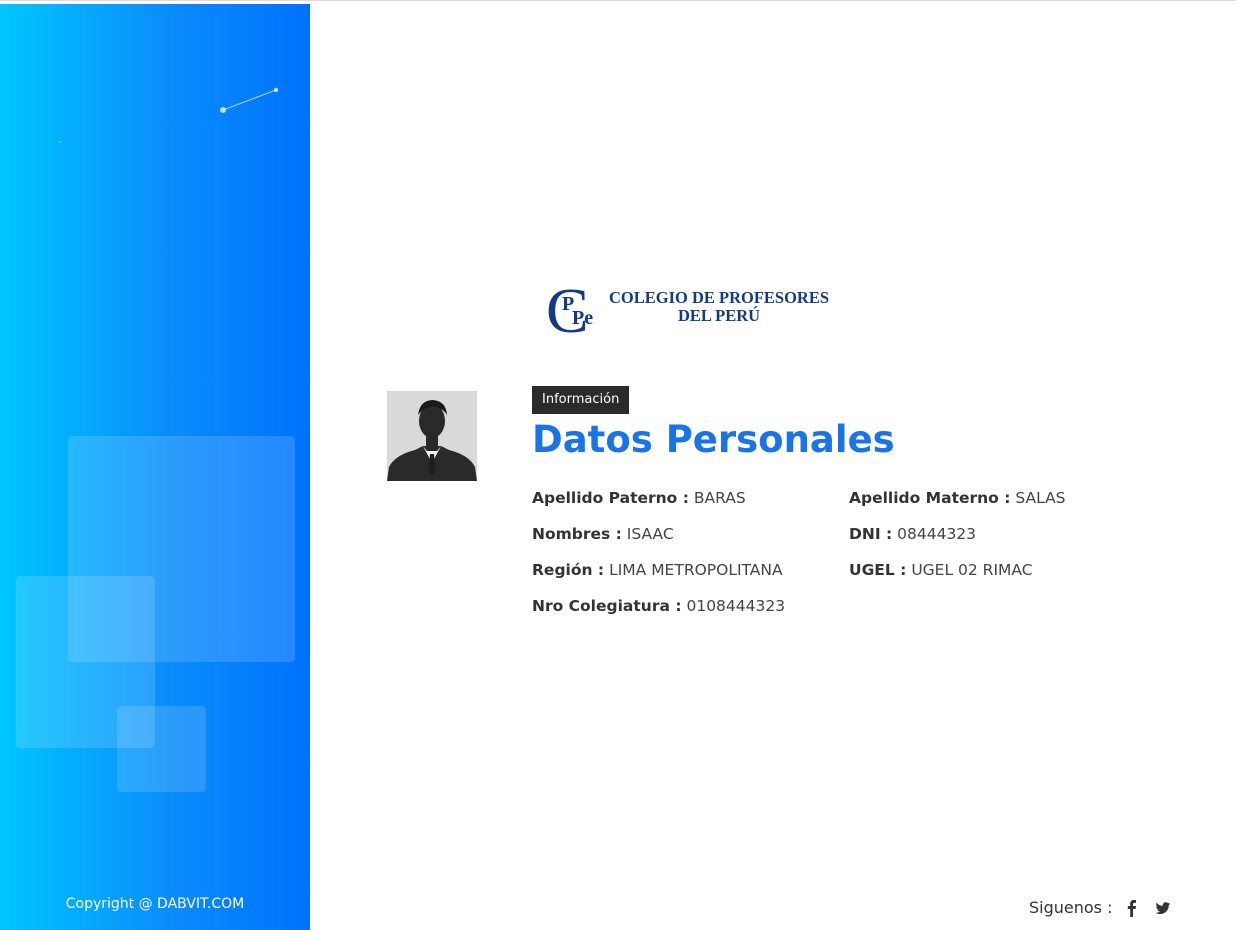 The image size is (1236, 930). What do you see at coordinates (719, 315) in the screenshot?
I see `logo-line-2: DEL PERÚ` at bounding box center [719, 315].